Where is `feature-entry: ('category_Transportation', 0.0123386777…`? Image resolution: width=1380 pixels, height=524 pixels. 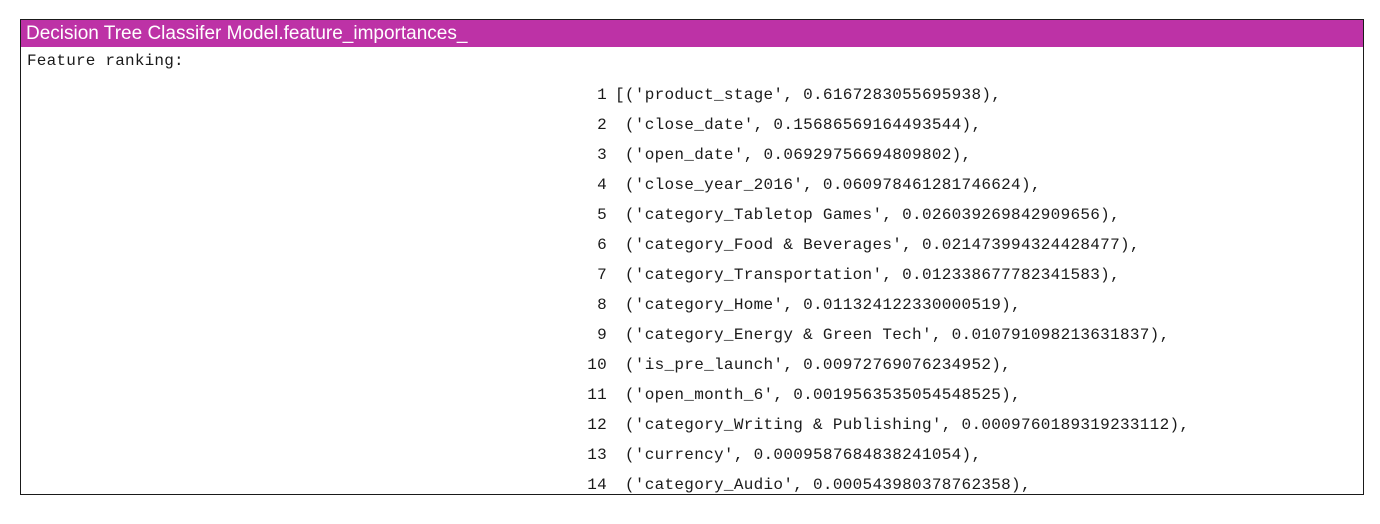 feature-entry: ('category_Transportation', 0.0123386777… is located at coordinates (867, 275).